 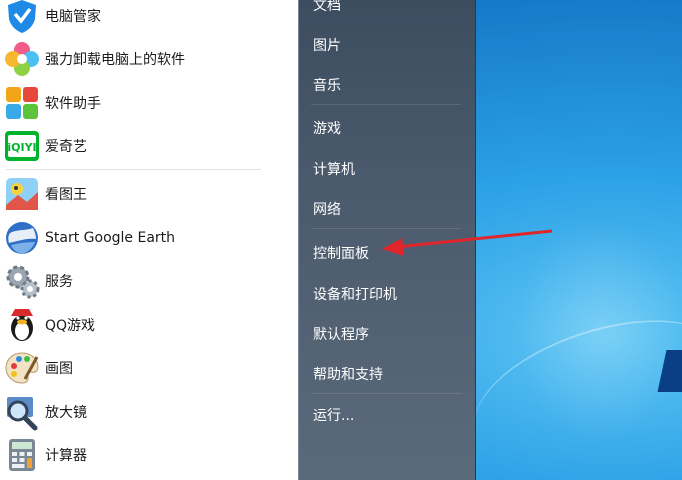 I want to click on program-label: 服务, so click(x=59, y=282).